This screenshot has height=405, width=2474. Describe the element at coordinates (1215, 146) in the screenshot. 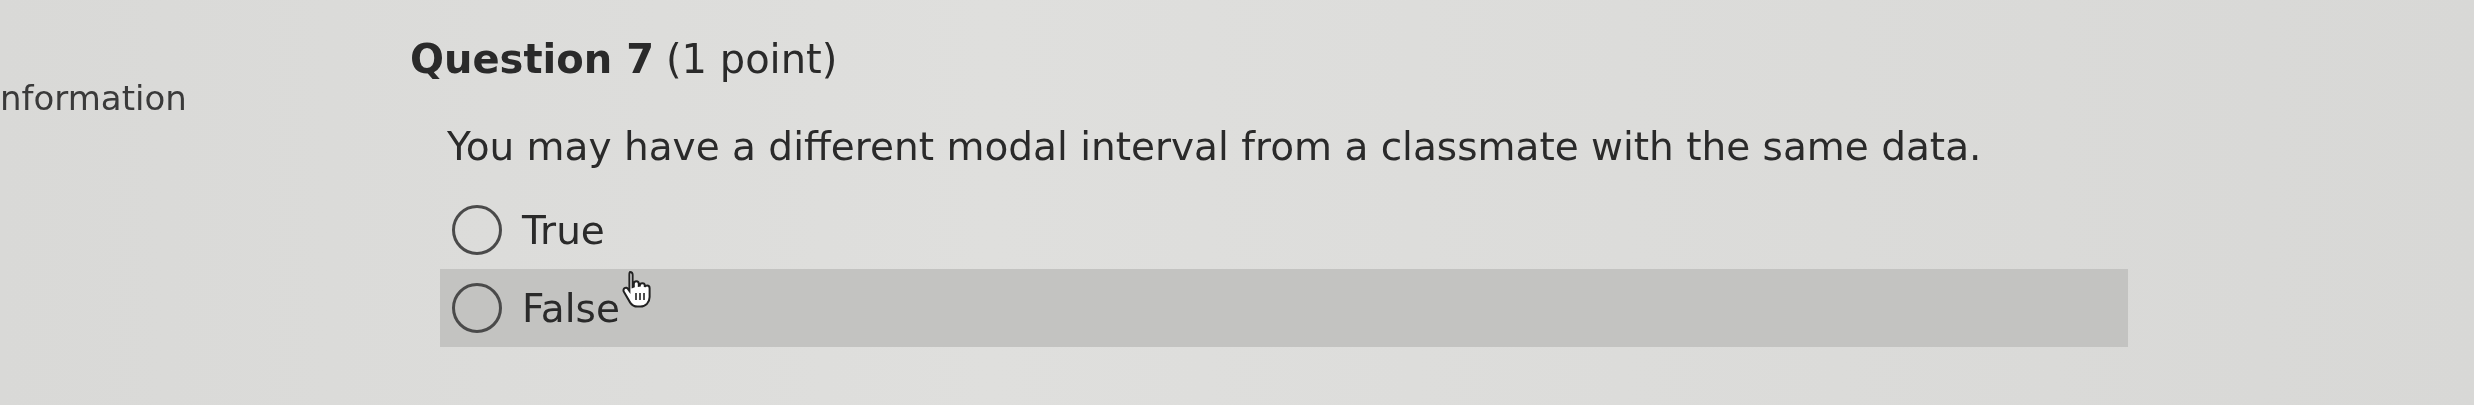

I see `question-prompt: You may have a different modal interval from a classmate with the same data.` at that location.